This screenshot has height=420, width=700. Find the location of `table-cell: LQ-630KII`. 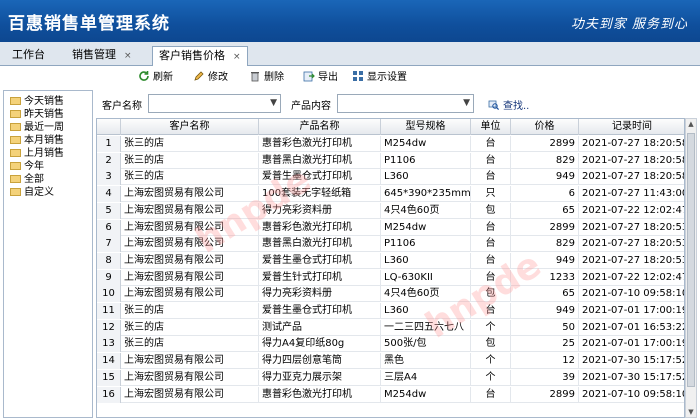

table-cell: LQ-630KII is located at coordinates (426, 277).